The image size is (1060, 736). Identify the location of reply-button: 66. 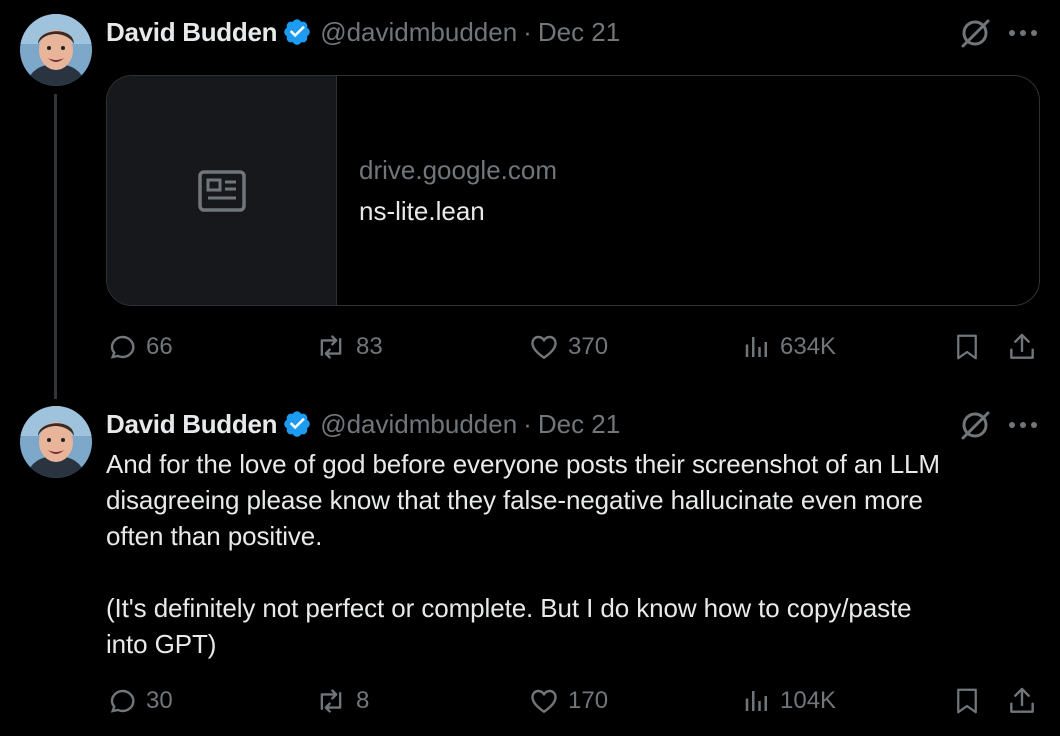
(139, 347).